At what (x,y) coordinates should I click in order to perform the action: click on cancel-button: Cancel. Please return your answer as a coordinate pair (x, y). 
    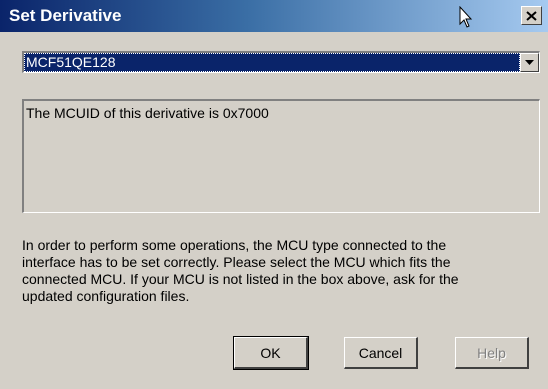
    Looking at the image, I should click on (381, 353).